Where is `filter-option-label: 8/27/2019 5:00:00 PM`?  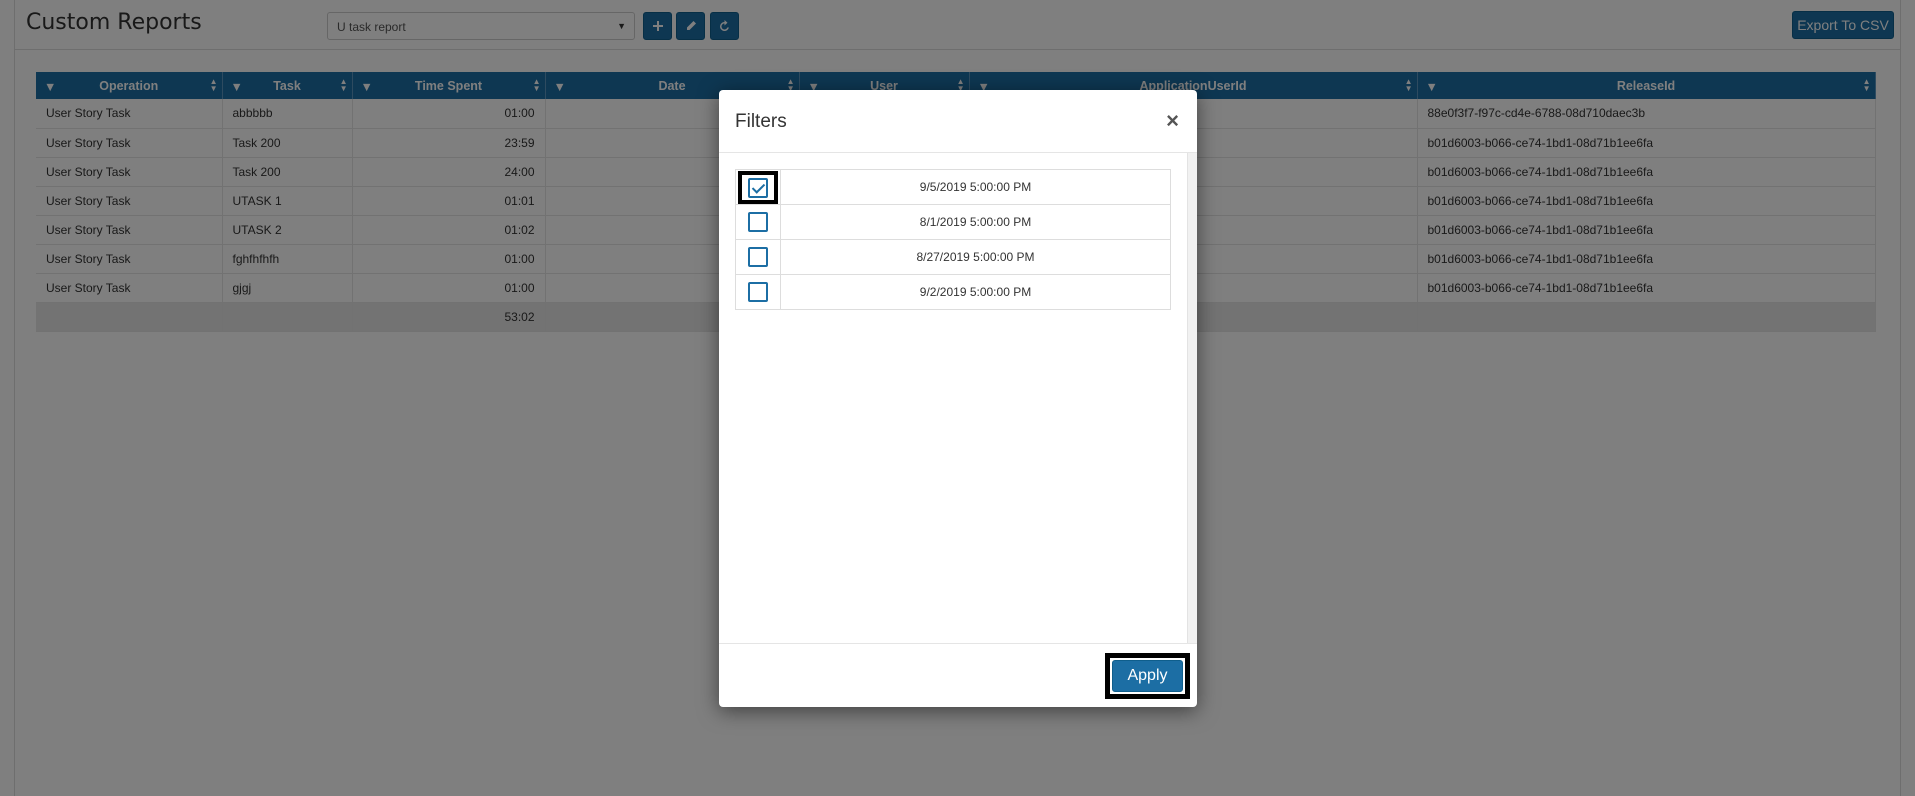 filter-option-label: 8/27/2019 5:00:00 PM is located at coordinates (975, 257).